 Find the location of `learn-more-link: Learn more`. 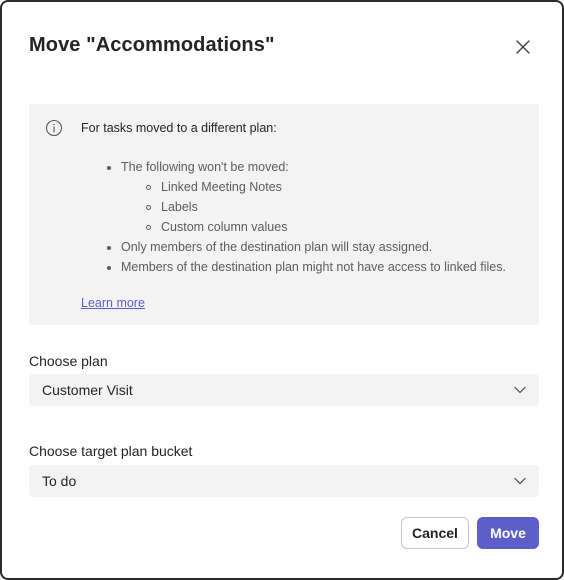

learn-more-link: Learn more is located at coordinates (113, 303).